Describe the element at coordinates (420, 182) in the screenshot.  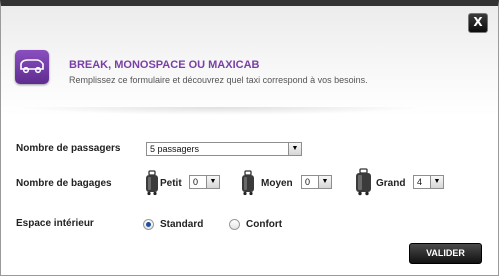
I see `luggage-large-value: 4` at that location.